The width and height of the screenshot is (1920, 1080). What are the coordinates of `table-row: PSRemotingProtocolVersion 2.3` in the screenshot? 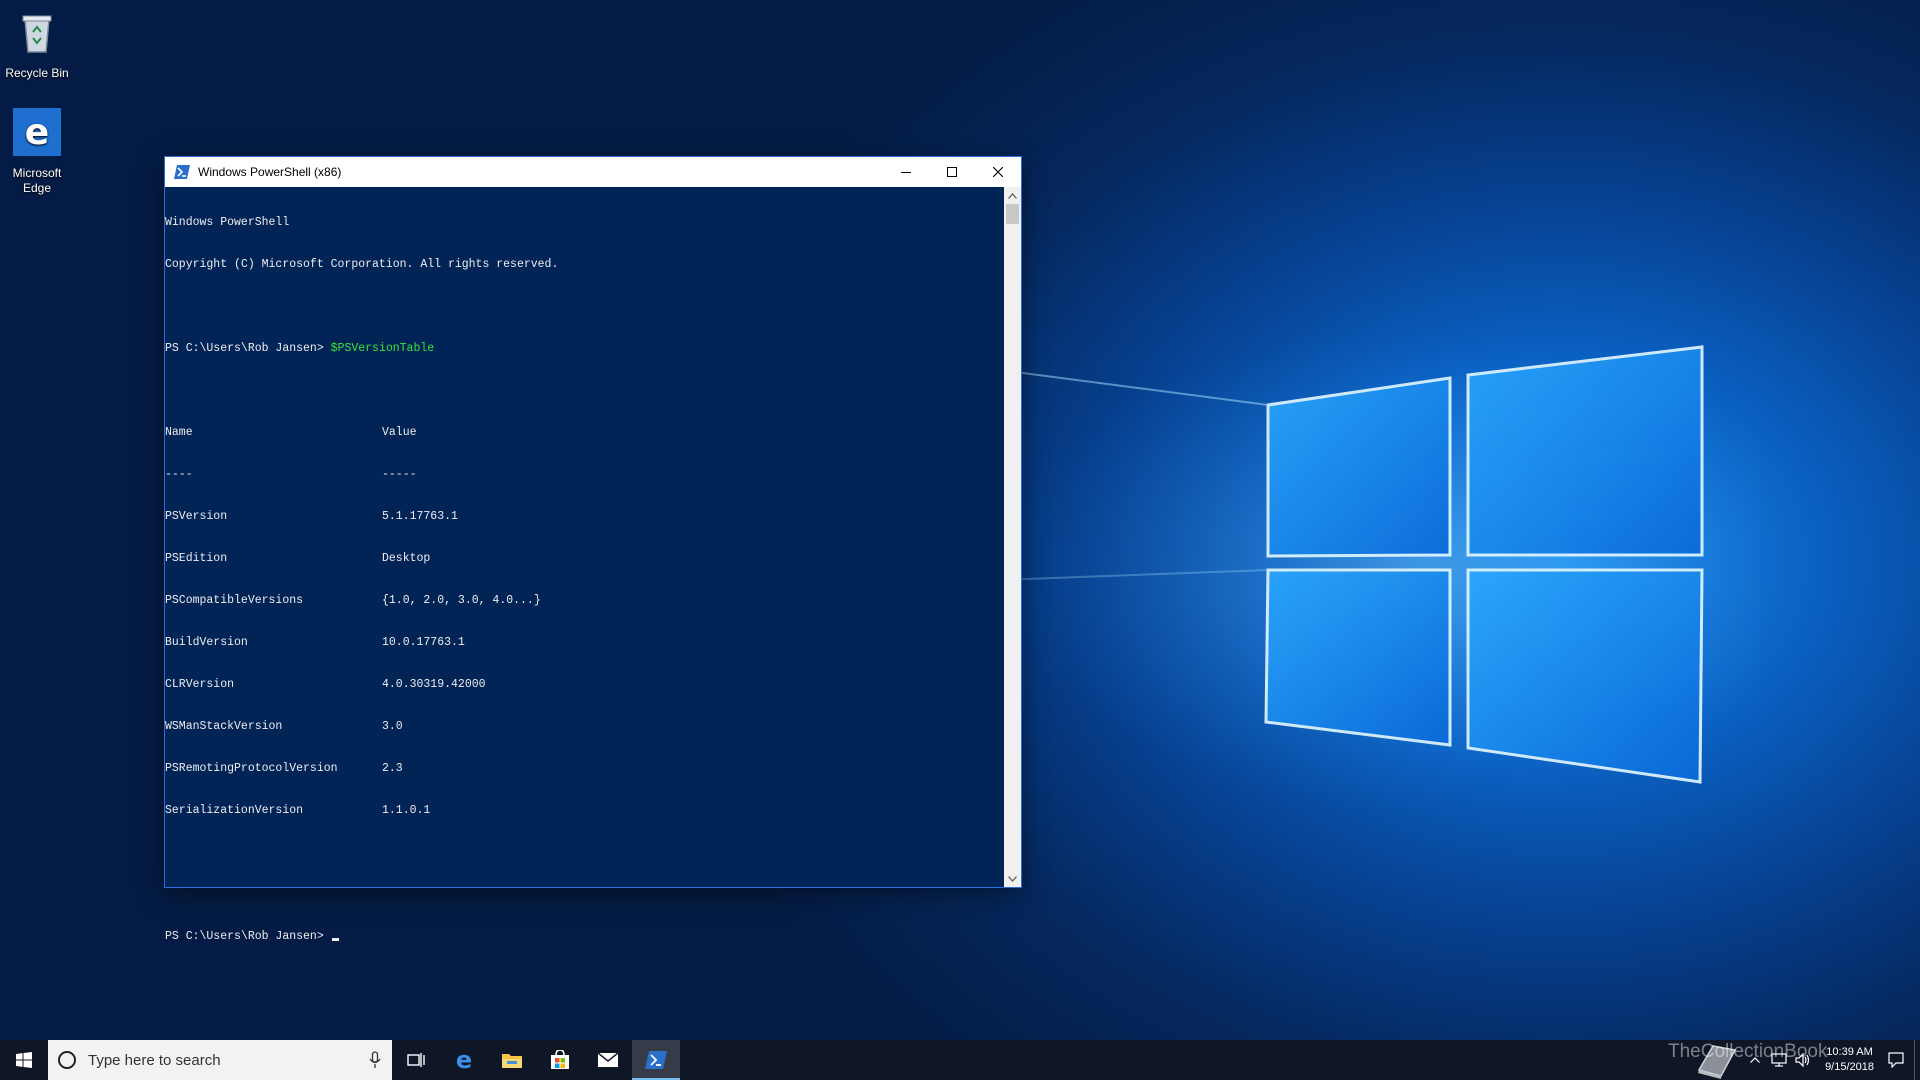 It's located at (584, 769).